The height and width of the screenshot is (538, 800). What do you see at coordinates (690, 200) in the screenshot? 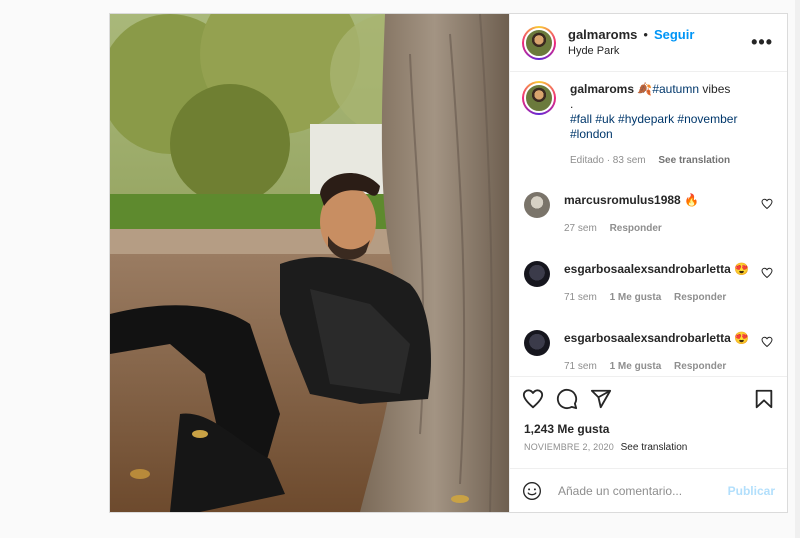
I see `comment-text: 🔥` at bounding box center [690, 200].